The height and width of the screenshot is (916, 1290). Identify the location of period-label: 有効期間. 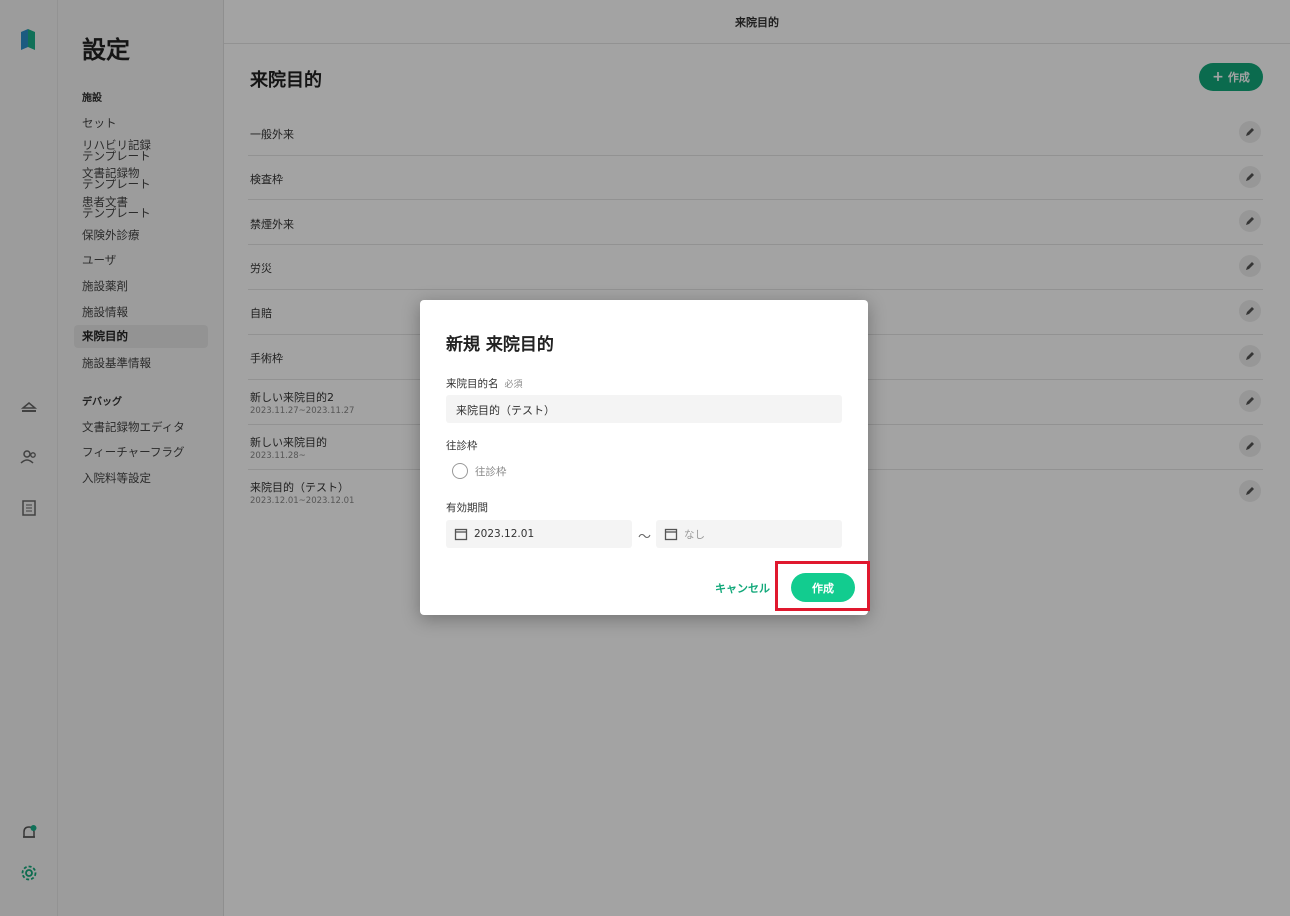
(467, 508).